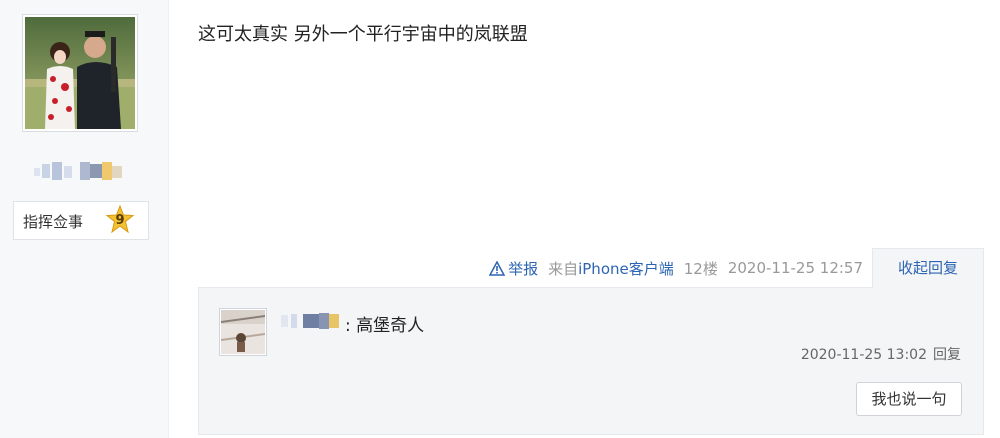 The image size is (1000, 438). I want to click on level-number: 9, so click(120, 220).